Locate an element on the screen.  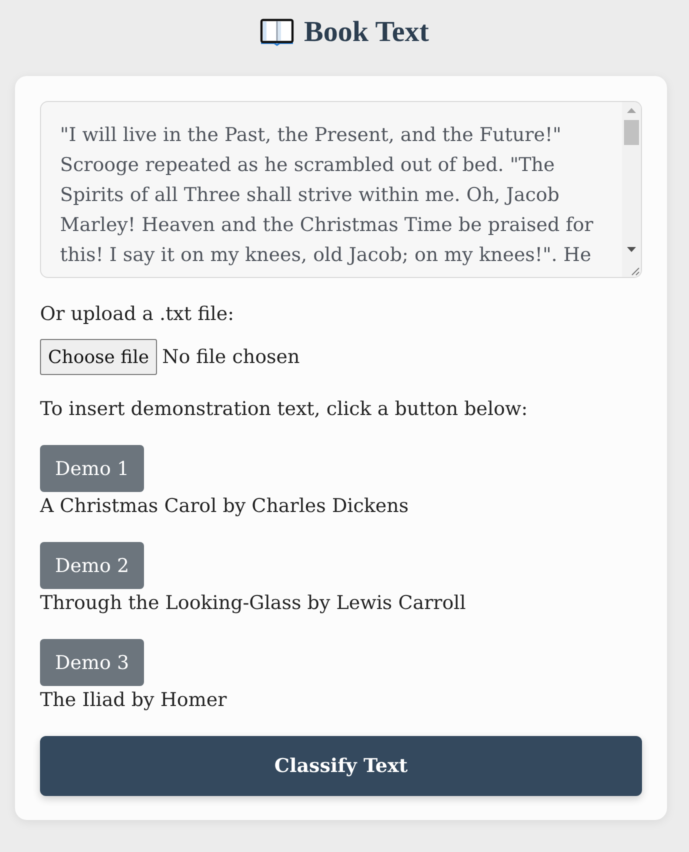
demo-button: Demo 2 is located at coordinates (92, 565).